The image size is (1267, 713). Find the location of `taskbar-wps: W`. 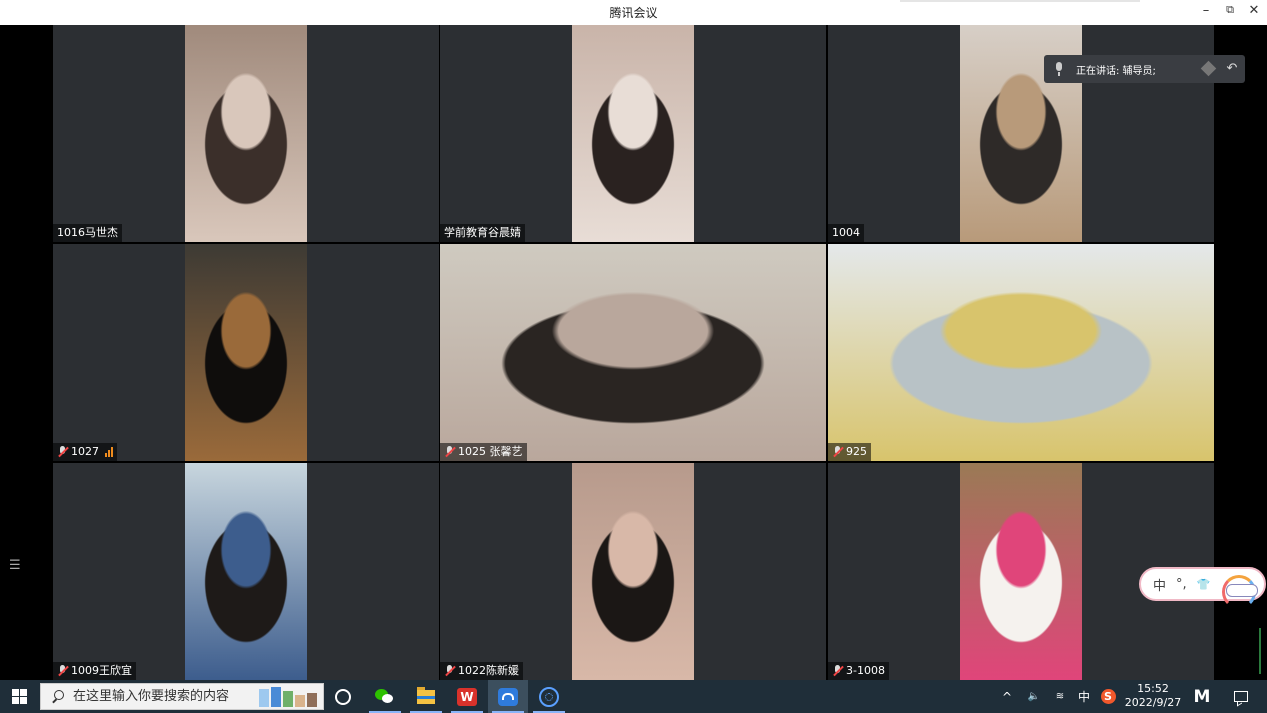

taskbar-wps: W is located at coordinates (467, 696).